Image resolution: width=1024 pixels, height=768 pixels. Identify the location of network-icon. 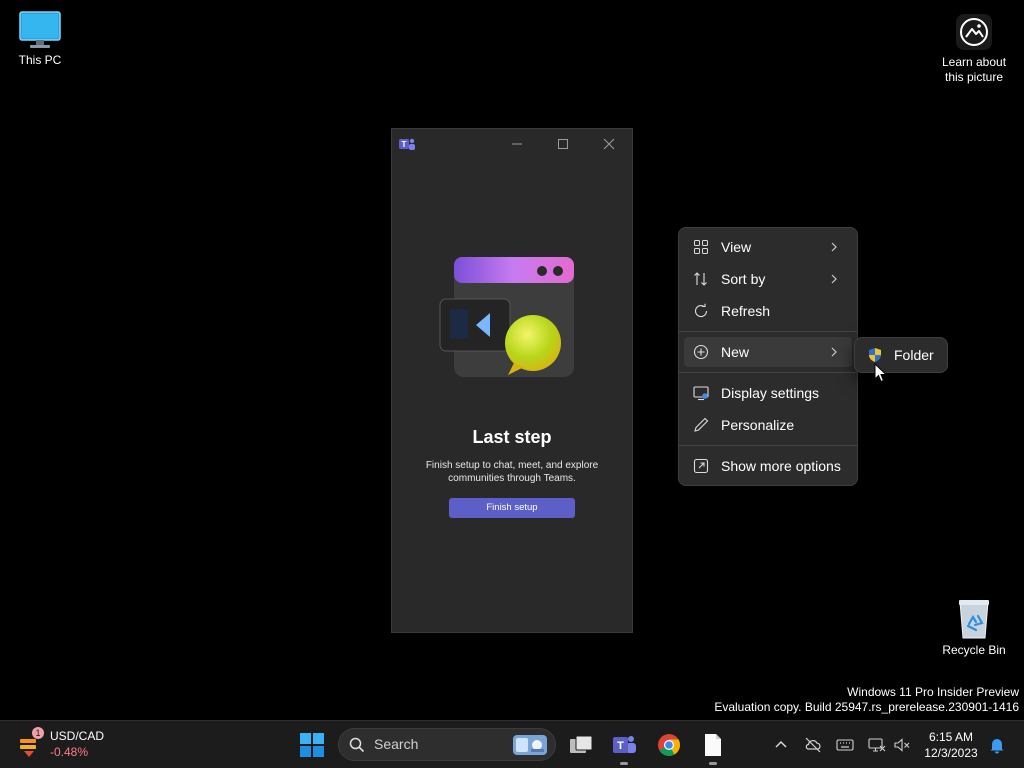
(877, 745).